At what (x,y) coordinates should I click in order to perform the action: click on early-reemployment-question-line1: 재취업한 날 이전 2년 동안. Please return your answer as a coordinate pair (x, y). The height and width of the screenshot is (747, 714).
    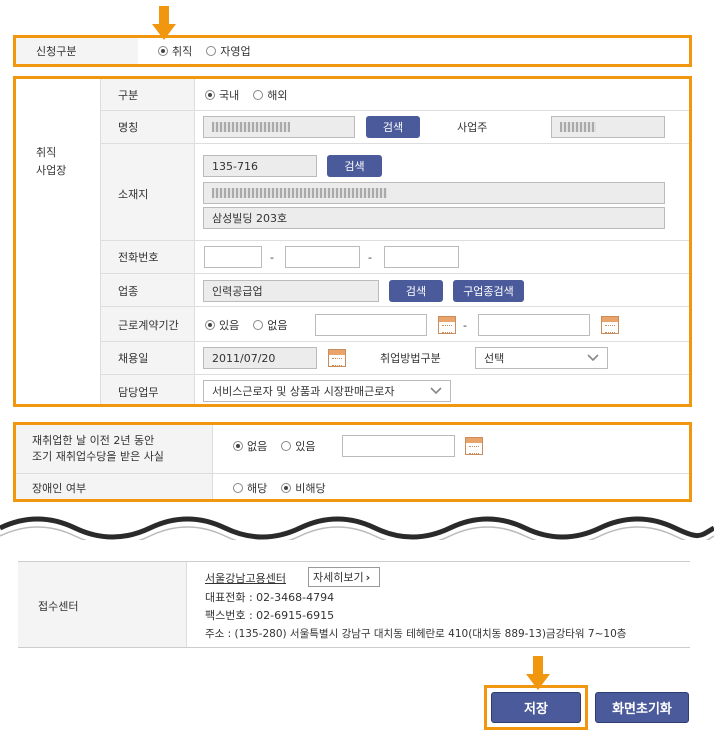
    Looking at the image, I should click on (93, 440).